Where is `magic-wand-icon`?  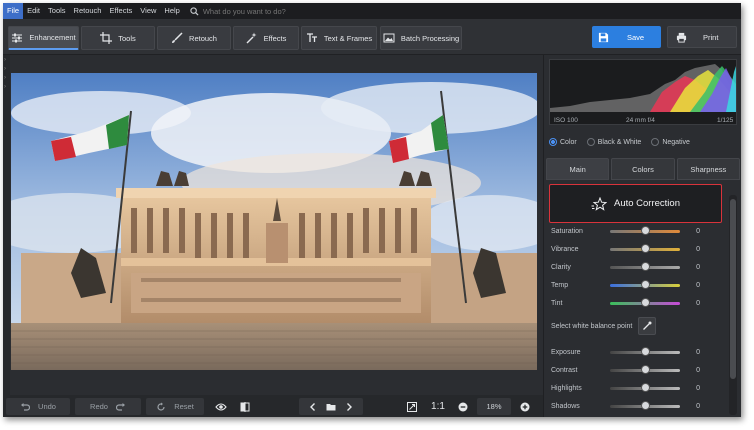
magic-wand-icon is located at coordinates (251, 38).